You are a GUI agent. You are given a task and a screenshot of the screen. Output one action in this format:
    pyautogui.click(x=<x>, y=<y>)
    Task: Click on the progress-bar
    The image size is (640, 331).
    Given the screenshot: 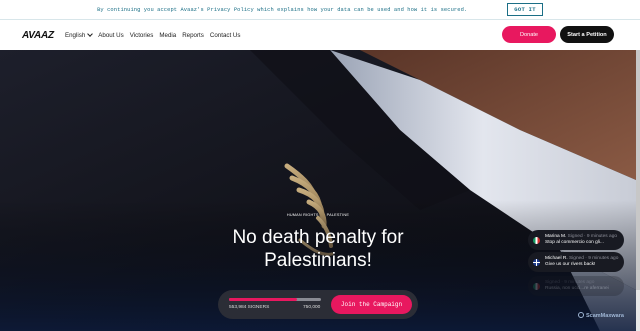 What is the action you would take?
    pyautogui.click(x=275, y=299)
    